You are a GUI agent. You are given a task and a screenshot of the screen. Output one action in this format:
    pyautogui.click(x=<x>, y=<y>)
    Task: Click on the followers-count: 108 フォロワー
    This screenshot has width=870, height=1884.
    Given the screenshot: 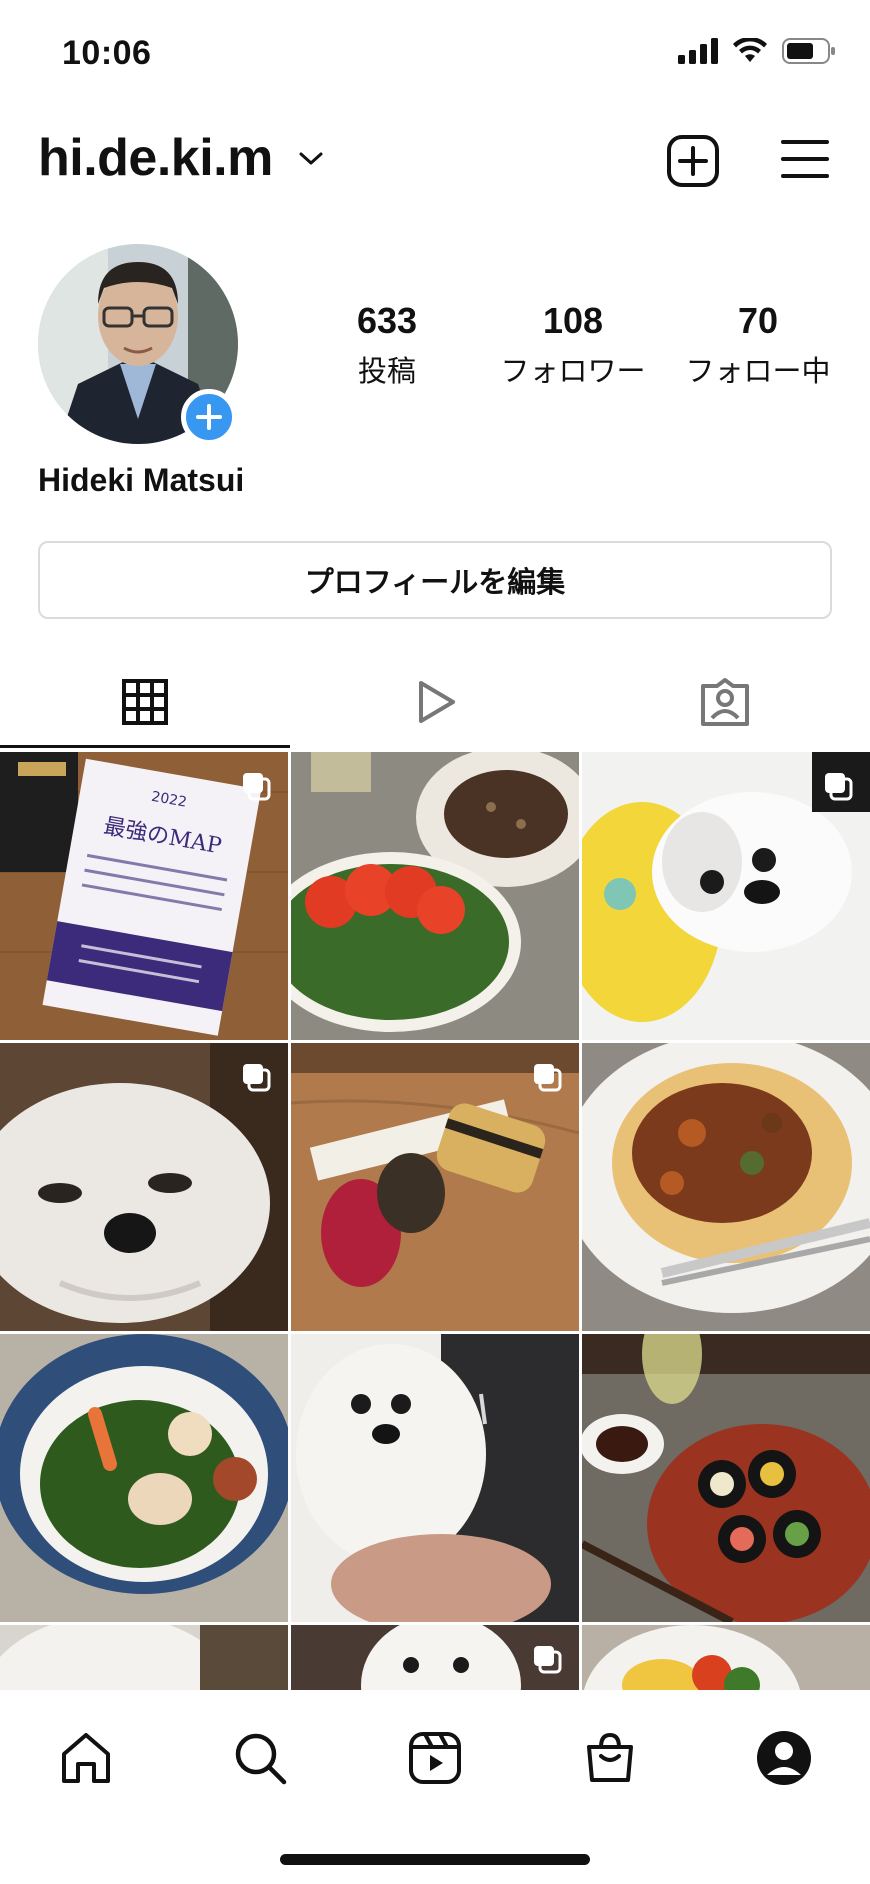 What is the action you would take?
    pyautogui.click(x=573, y=345)
    